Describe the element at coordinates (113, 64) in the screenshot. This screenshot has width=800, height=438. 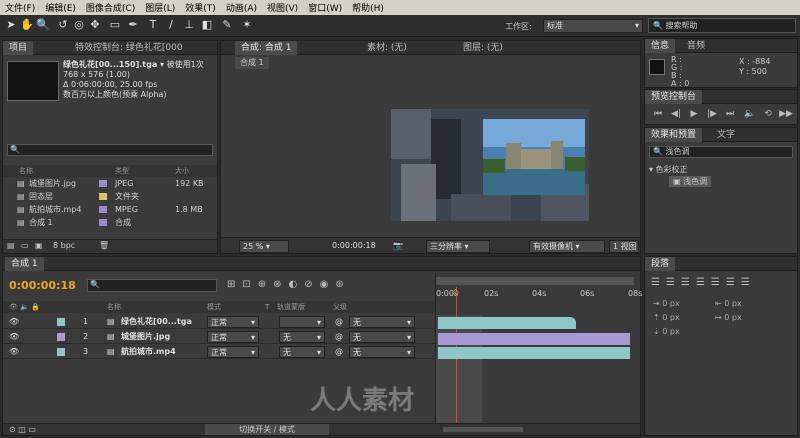
I see `footage-name: 绿色礼花[00...150].tga ▾` at that location.